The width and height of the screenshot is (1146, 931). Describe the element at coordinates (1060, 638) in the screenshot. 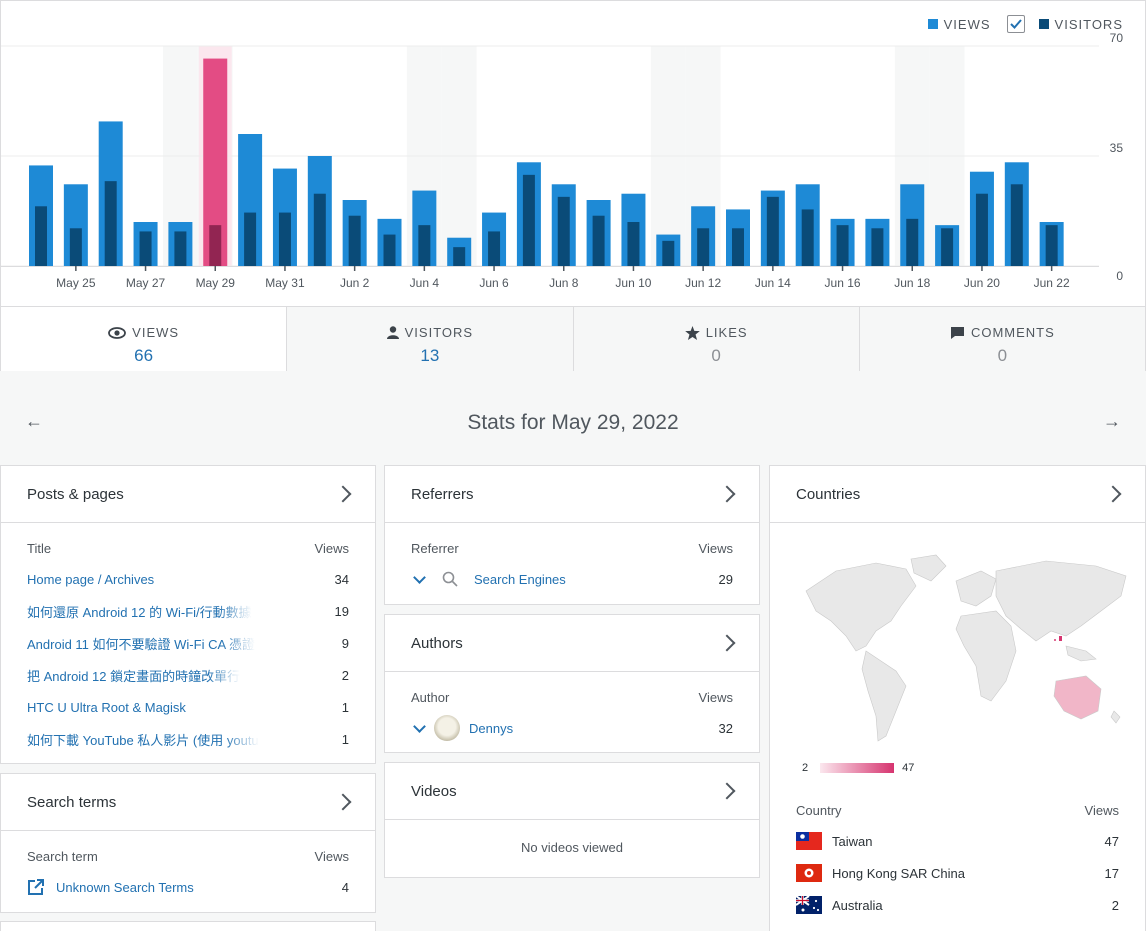

I see `taiwan-region` at that location.